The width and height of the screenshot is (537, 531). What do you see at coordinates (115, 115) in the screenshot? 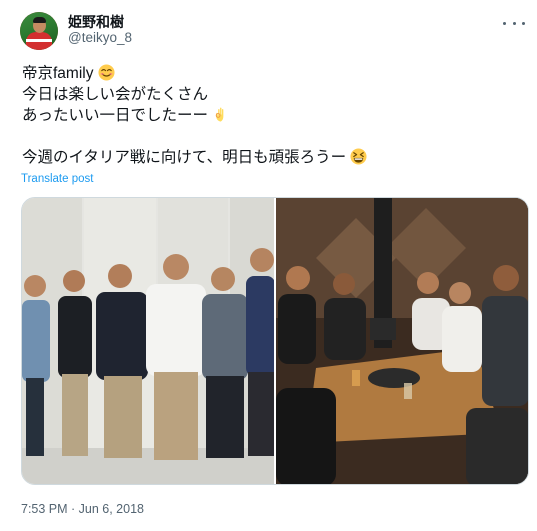
I see `tweet-line-3-text: あったいい一日でしたーー` at bounding box center [115, 115].